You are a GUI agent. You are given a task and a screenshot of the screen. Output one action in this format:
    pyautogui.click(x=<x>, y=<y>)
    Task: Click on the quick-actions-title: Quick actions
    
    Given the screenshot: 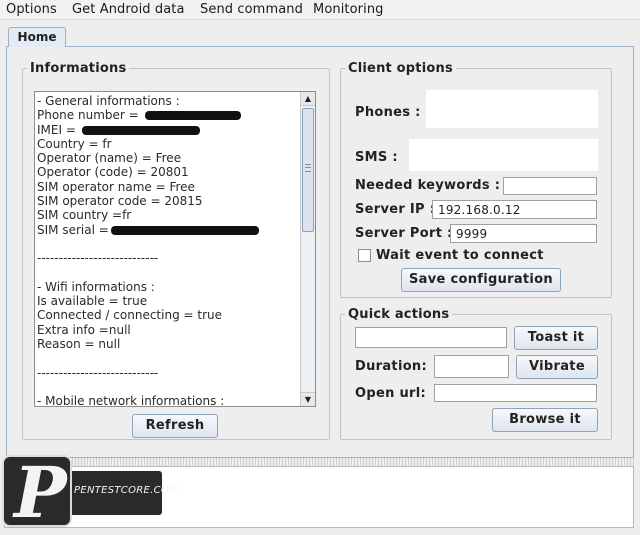 What is the action you would take?
    pyautogui.click(x=399, y=314)
    